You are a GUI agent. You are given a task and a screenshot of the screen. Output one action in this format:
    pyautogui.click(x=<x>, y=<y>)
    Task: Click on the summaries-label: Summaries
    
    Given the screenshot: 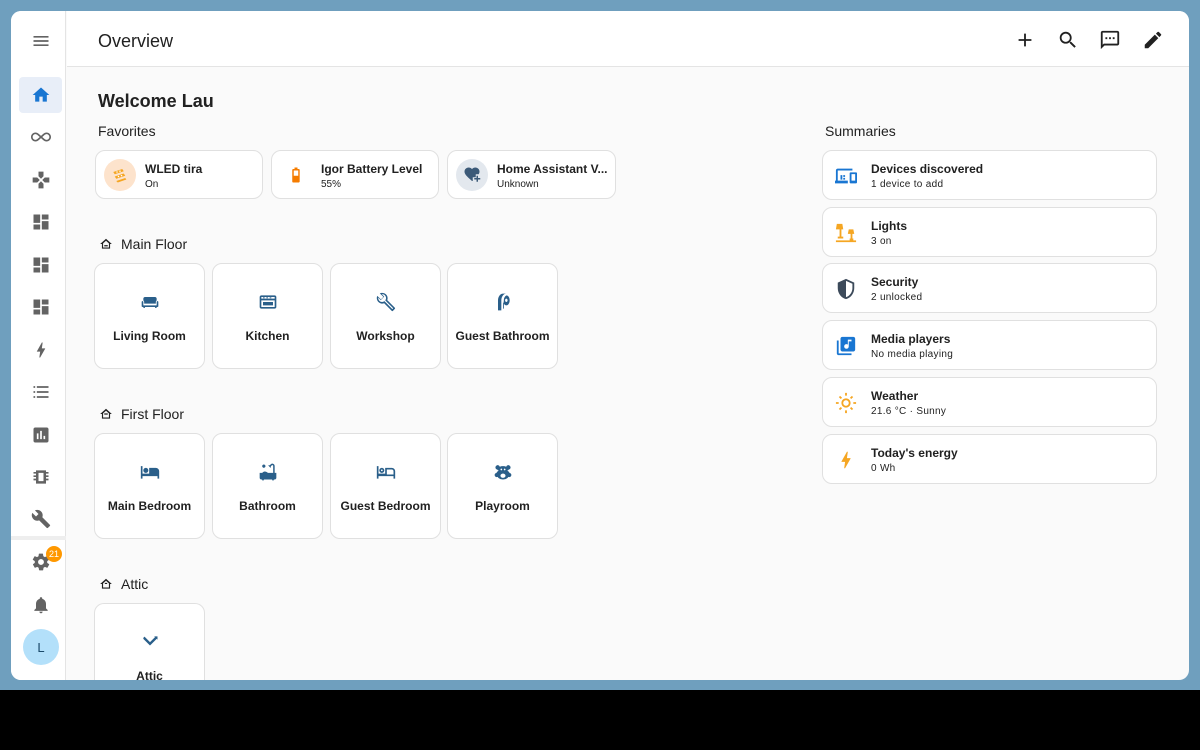 What is the action you would take?
    pyautogui.click(x=860, y=131)
    